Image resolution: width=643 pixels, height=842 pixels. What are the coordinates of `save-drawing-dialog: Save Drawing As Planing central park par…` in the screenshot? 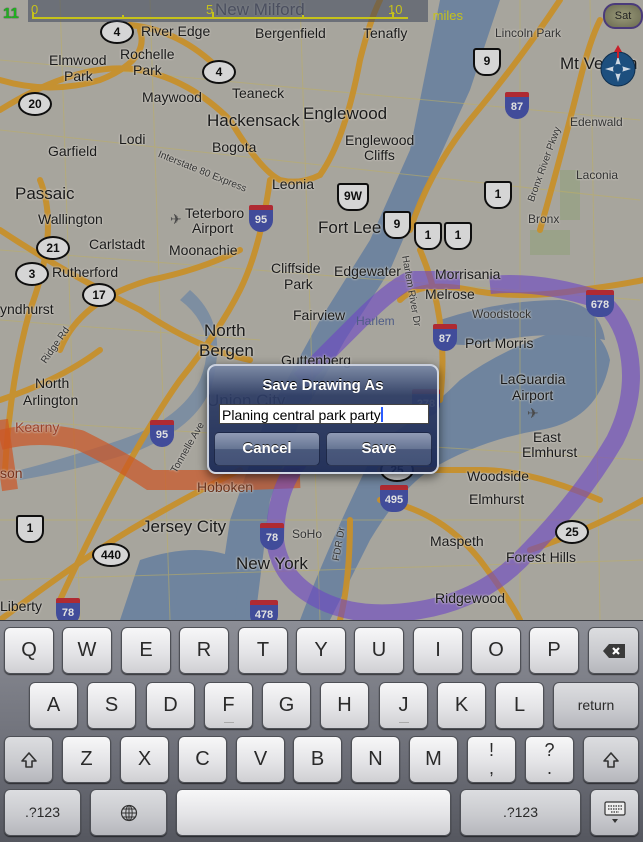 It's located at (323, 419).